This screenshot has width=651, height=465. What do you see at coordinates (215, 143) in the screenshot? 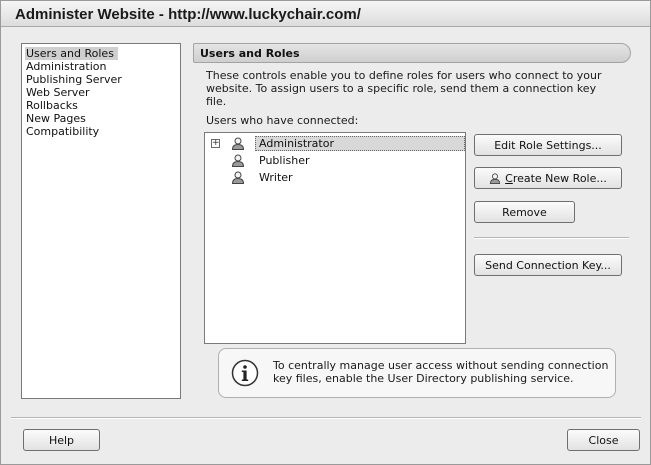
I see `expand-icon: +` at bounding box center [215, 143].